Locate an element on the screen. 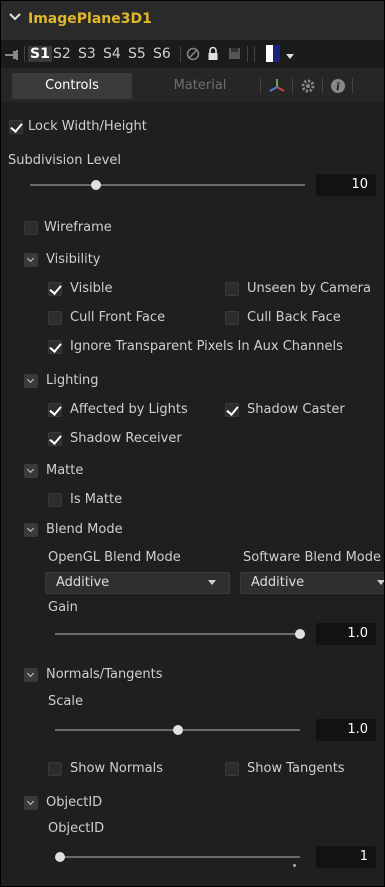 This screenshot has width=385, height=887. slot-s2: S2 is located at coordinates (62, 54).